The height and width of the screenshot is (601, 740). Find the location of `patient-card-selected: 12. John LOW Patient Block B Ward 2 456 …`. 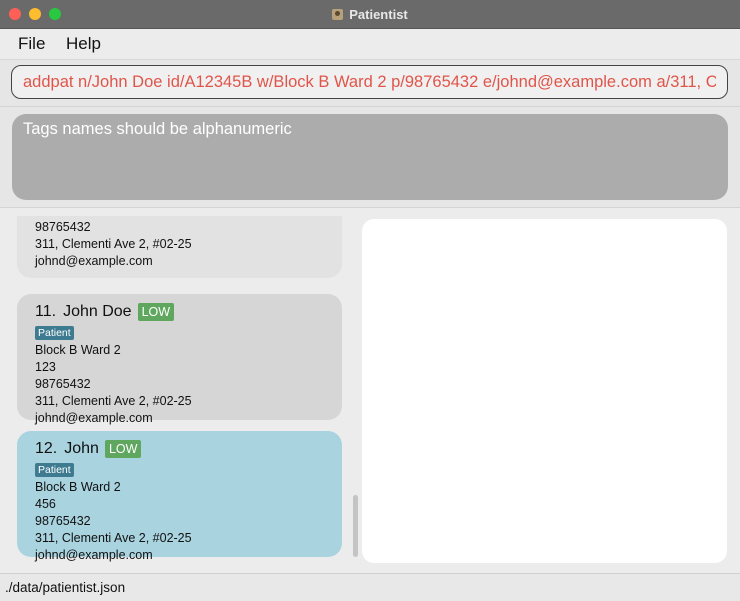

patient-card-selected: 12. John LOW Patient Block B Ward 2 456 … is located at coordinates (179, 496).